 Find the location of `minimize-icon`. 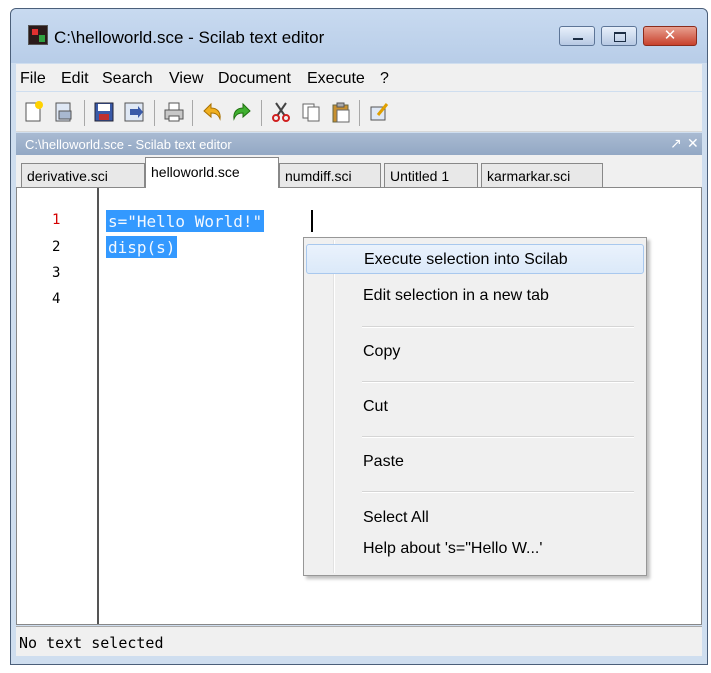

minimize-icon is located at coordinates (577, 36).